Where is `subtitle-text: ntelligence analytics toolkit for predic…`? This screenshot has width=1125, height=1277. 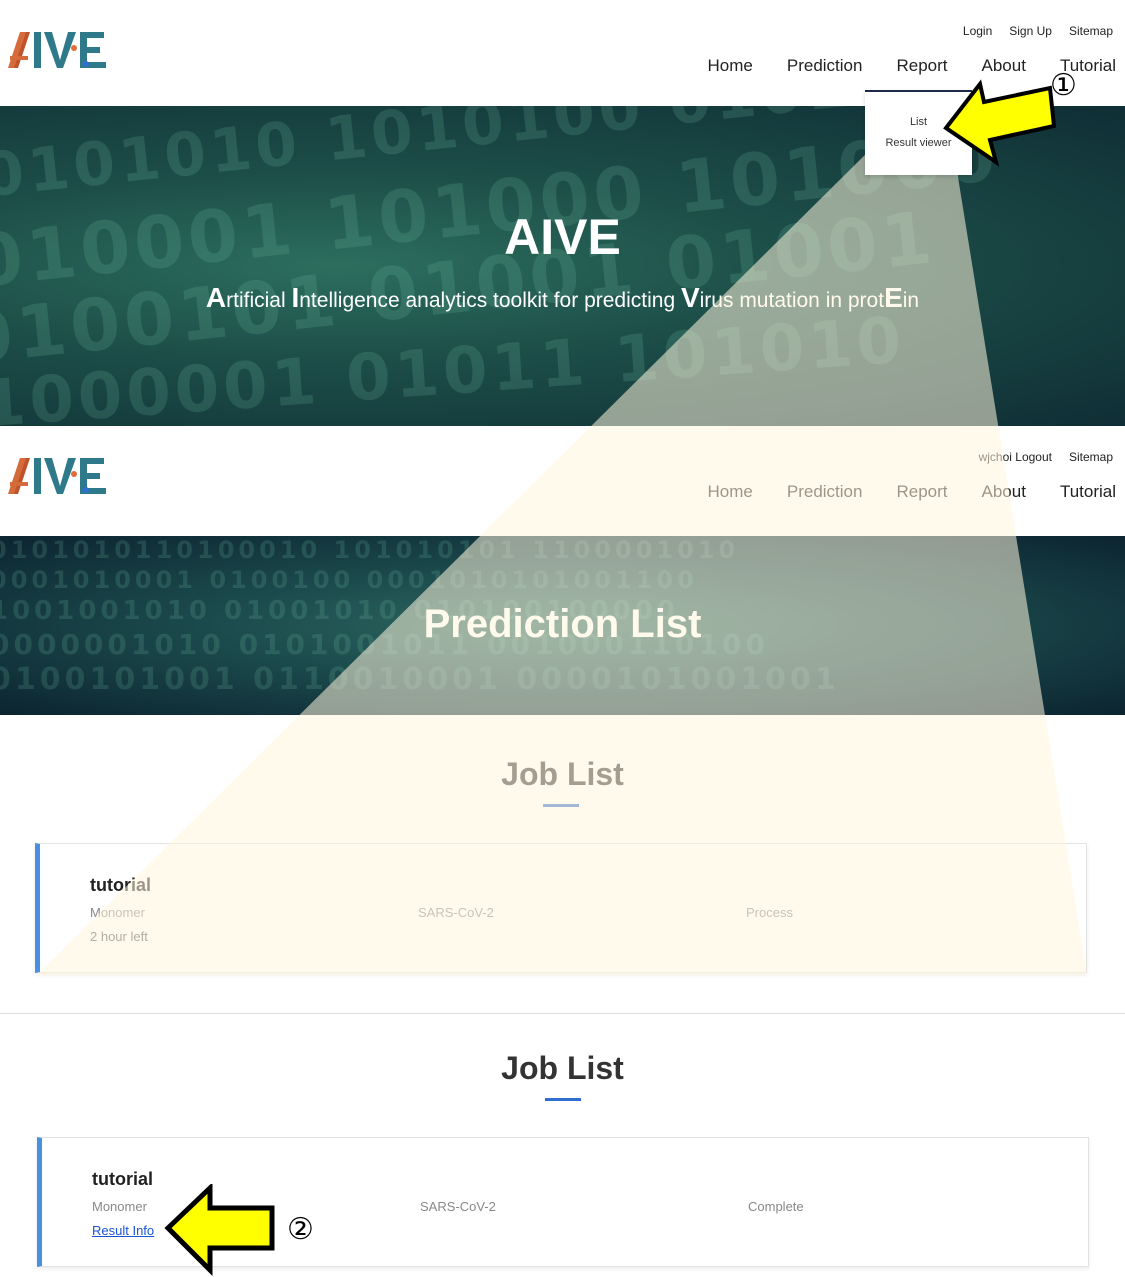 subtitle-text: ntelligence analytics toolkit for predic… is located at coordinates (490, 300).